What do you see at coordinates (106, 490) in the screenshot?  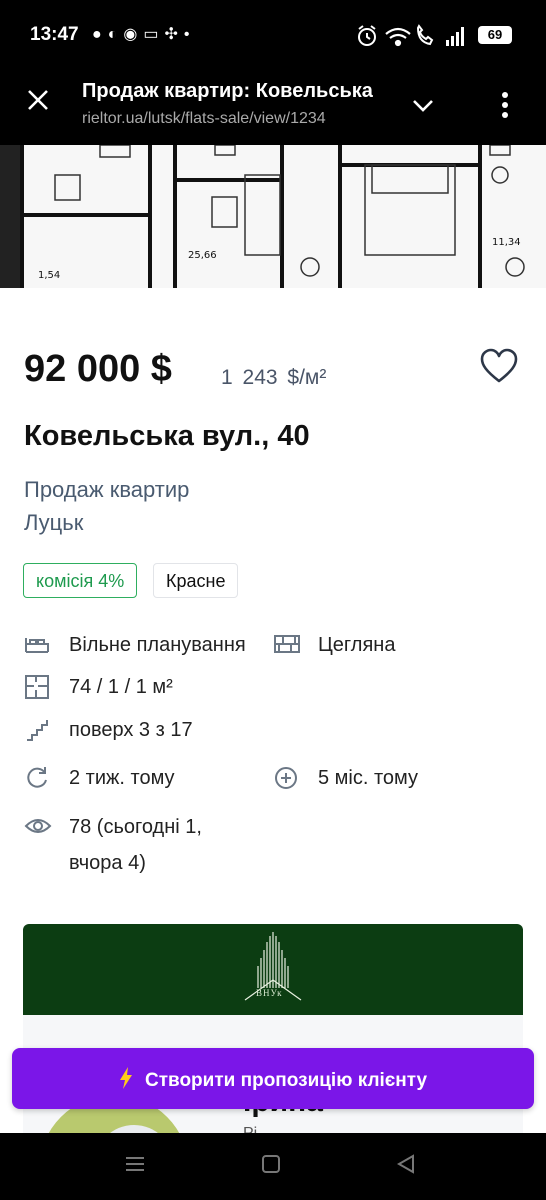 I see `listing-category: Продаж квартир` at bounding box center [106, 490].